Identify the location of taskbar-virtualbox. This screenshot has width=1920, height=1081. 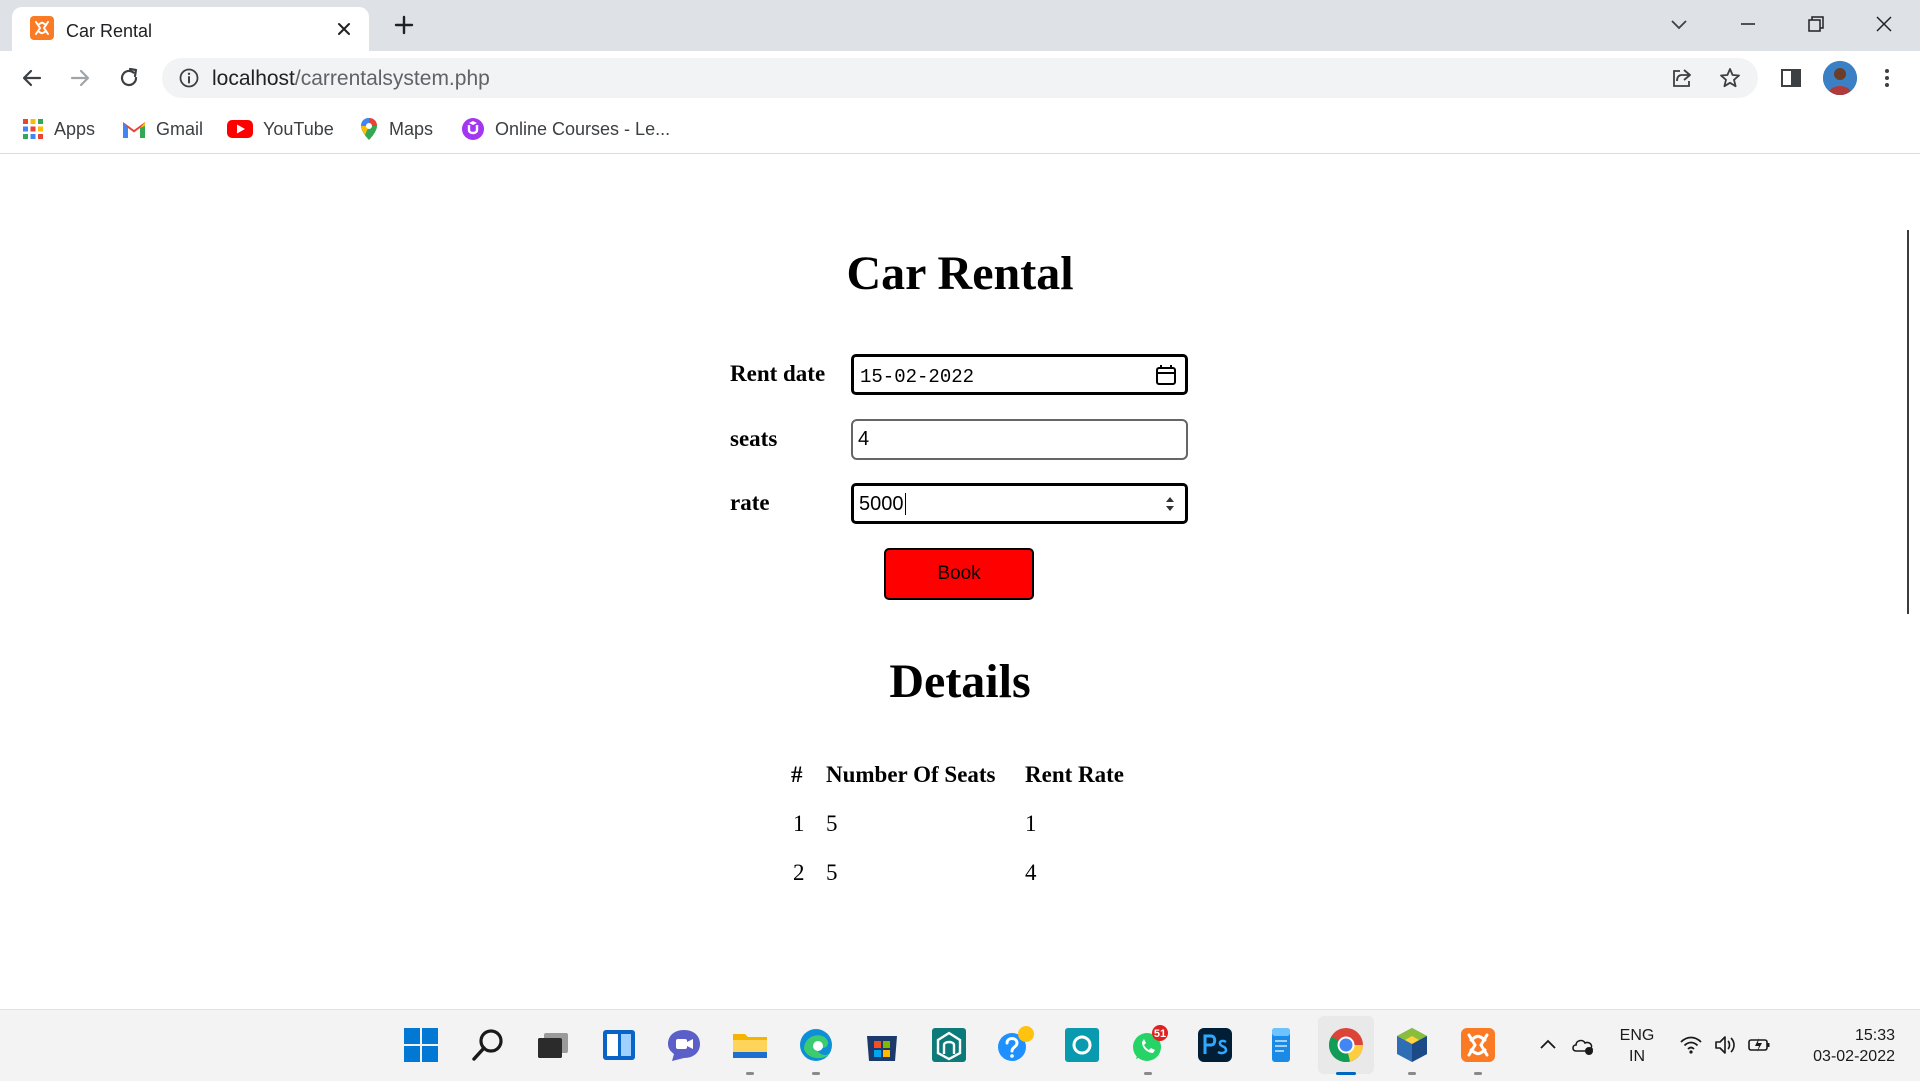
(1412, 1049).